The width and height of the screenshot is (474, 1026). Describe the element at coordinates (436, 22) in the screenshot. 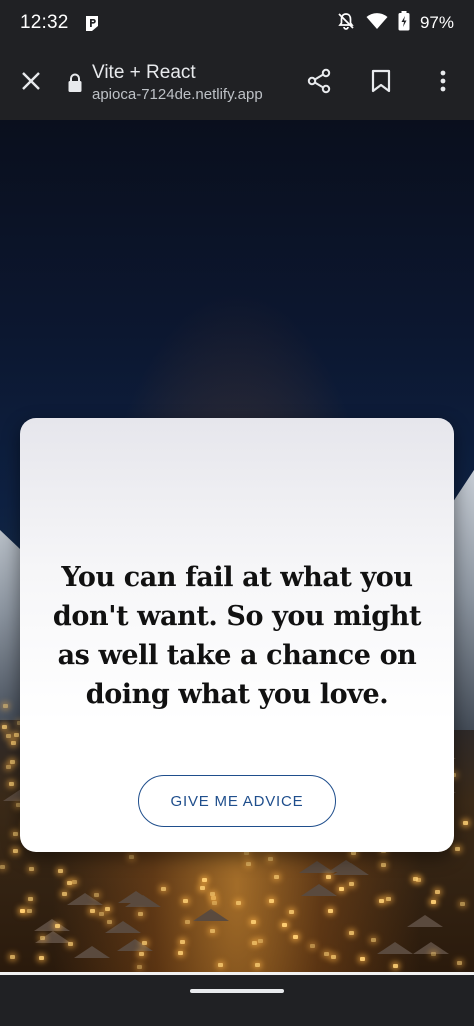

I see `battery-percent: 97%` at that location.